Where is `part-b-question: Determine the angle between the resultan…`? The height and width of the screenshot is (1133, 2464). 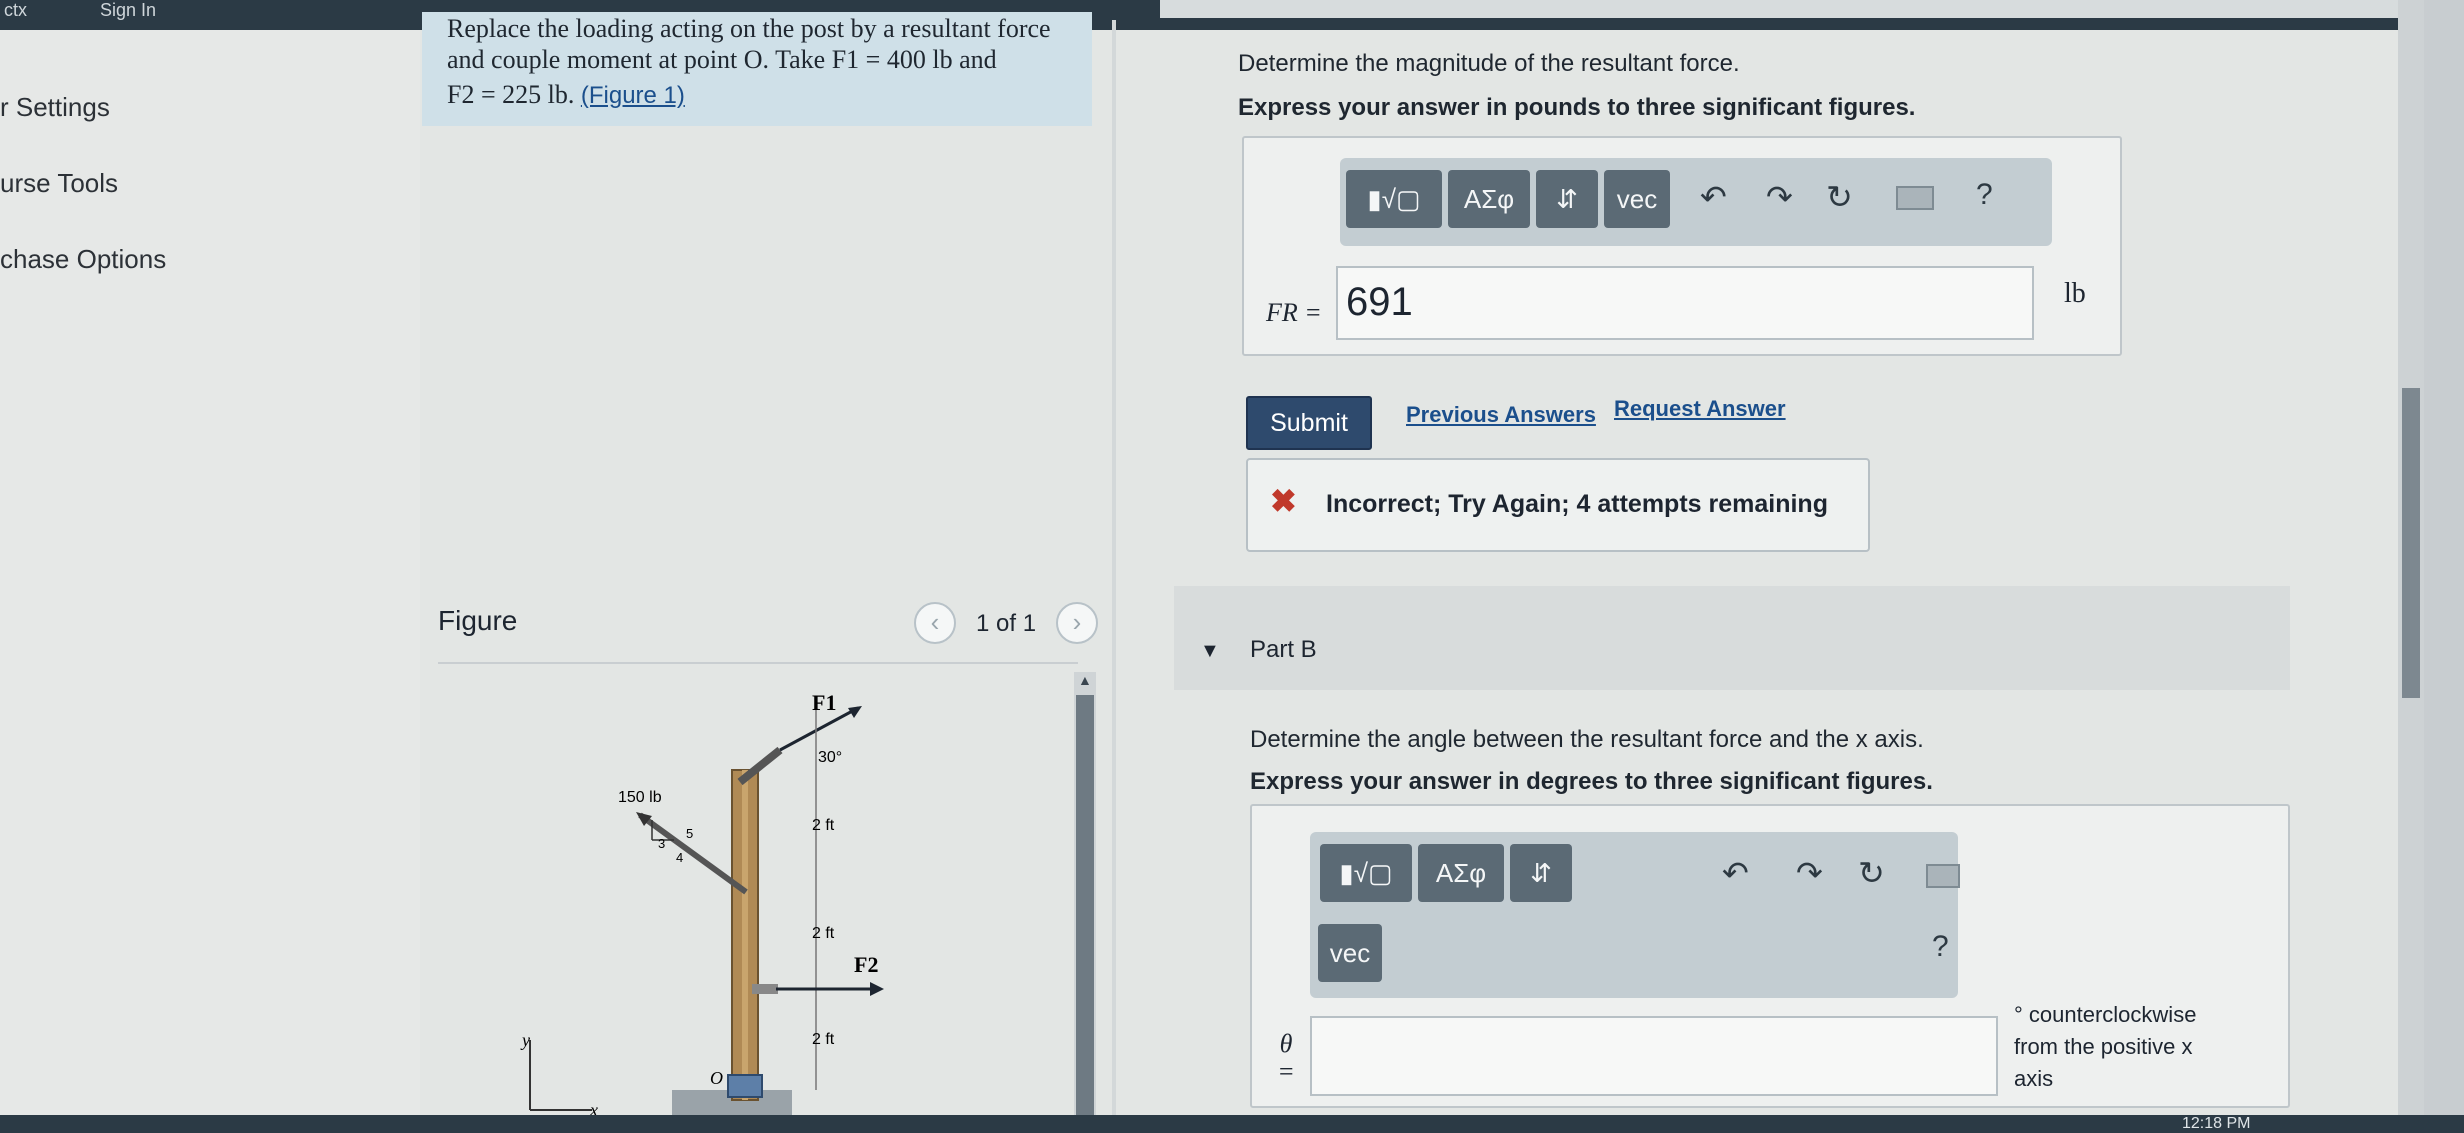
part-b-question: Determine the angle between the resultan… is located at coordinates (1587, 739).